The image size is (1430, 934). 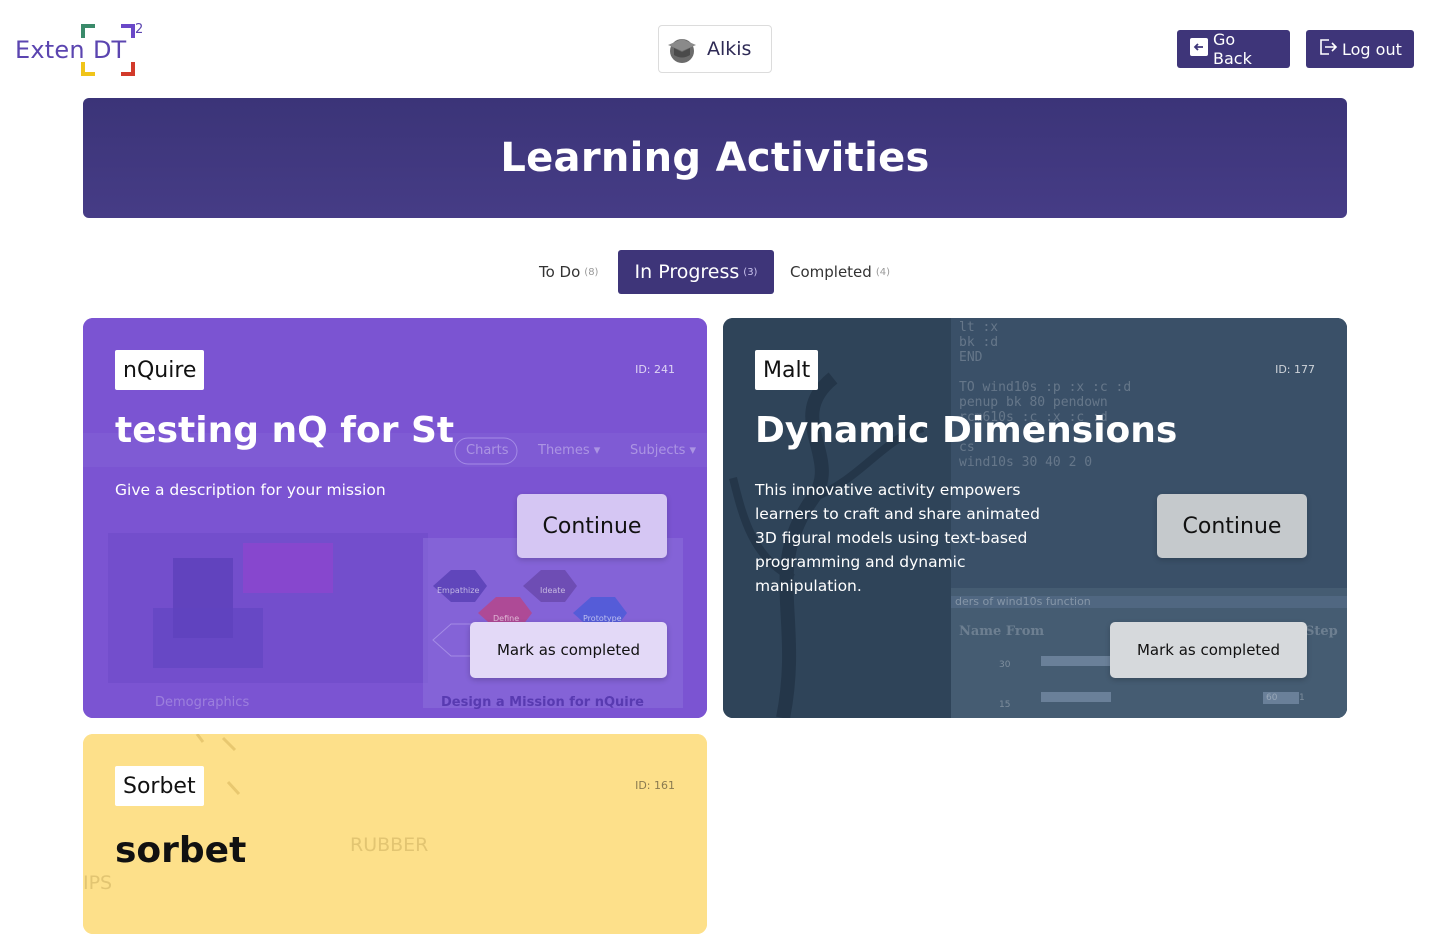 I want to click on logout-label: Log out, so click(x=1372, y=49).